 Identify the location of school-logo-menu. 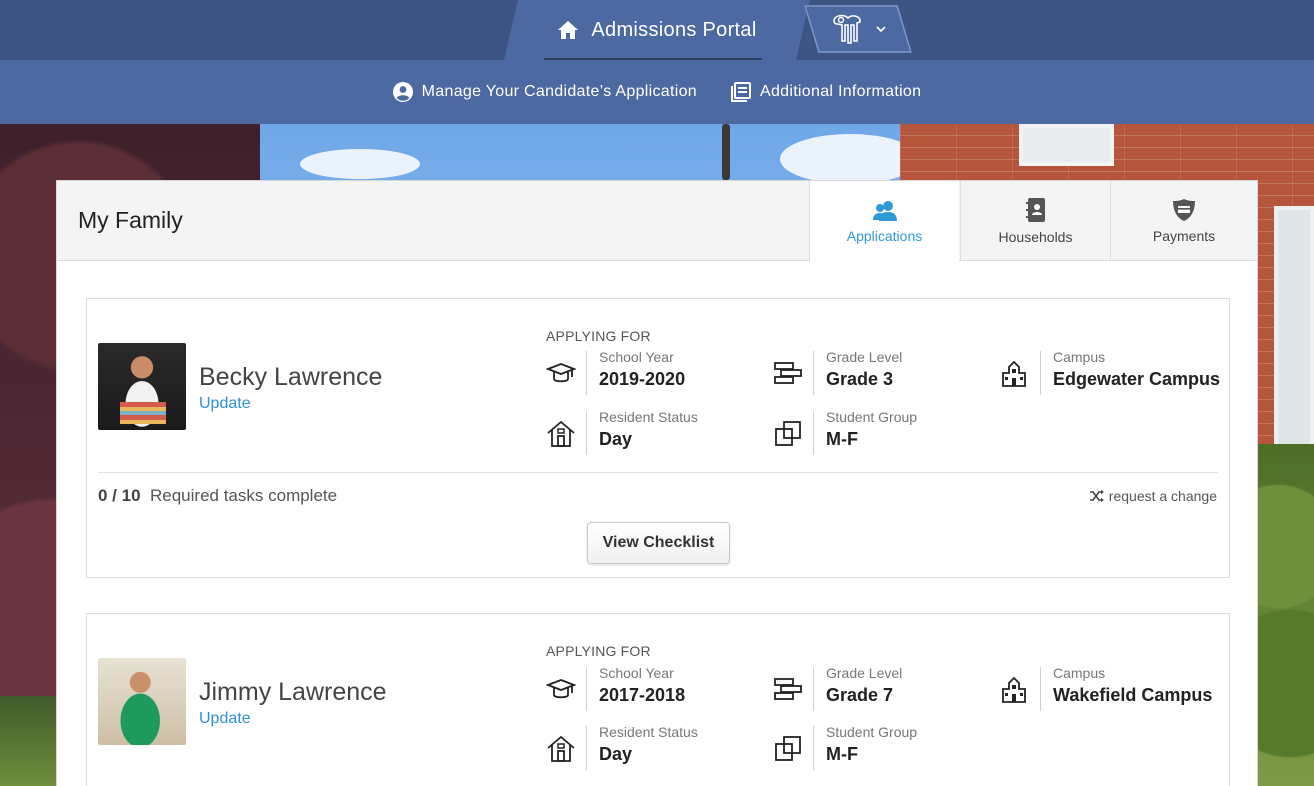
(858, 29).